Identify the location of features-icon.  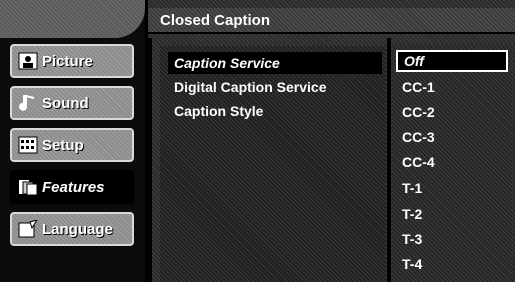
(28, 187).